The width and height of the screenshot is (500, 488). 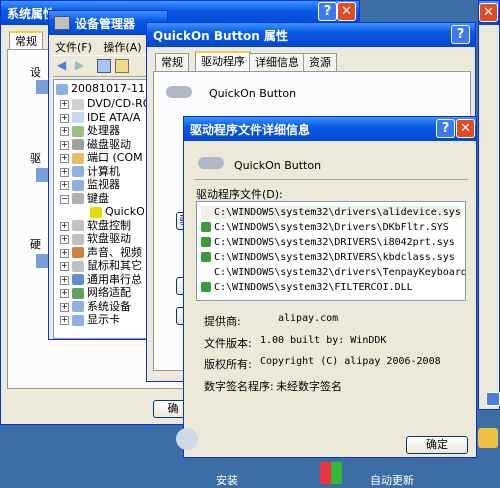 What do you see at coordinates (109, 144) in the screenshot?
I see `tree-item-label: 磁盘驱动` at bounding box center [109, 144].